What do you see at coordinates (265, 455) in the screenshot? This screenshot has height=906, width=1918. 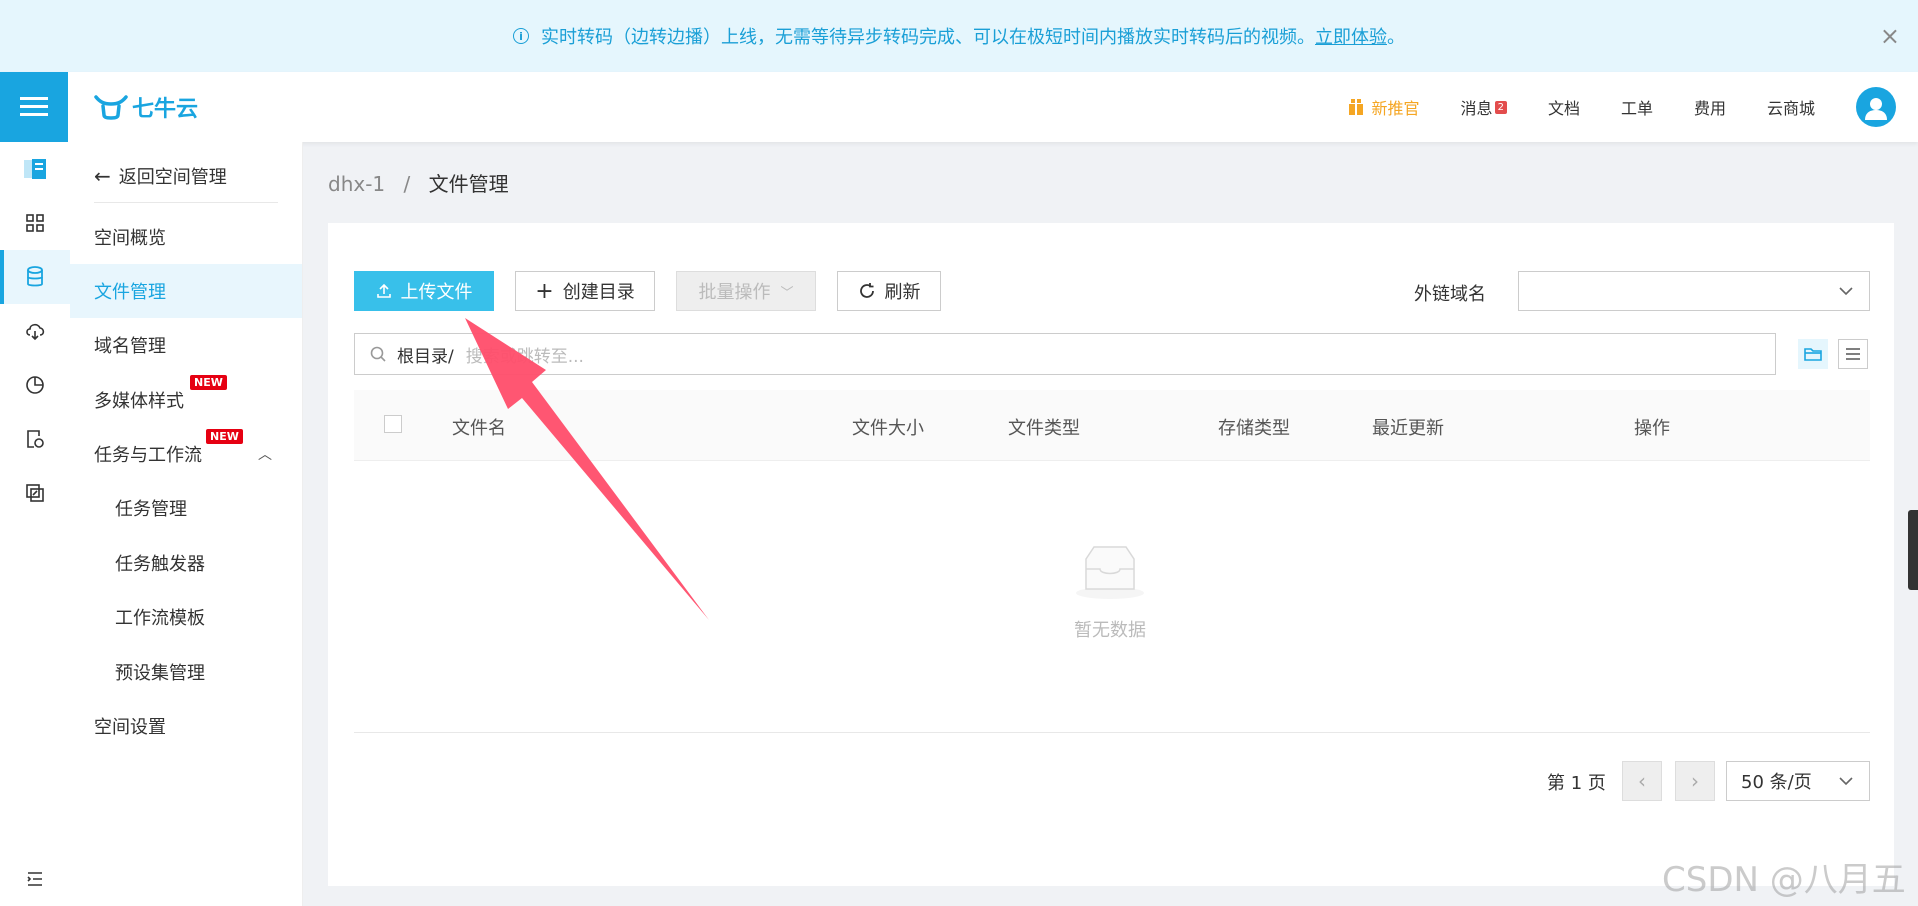 I see `chevron-up-icon: ︿` at bounding box center [265, 455].